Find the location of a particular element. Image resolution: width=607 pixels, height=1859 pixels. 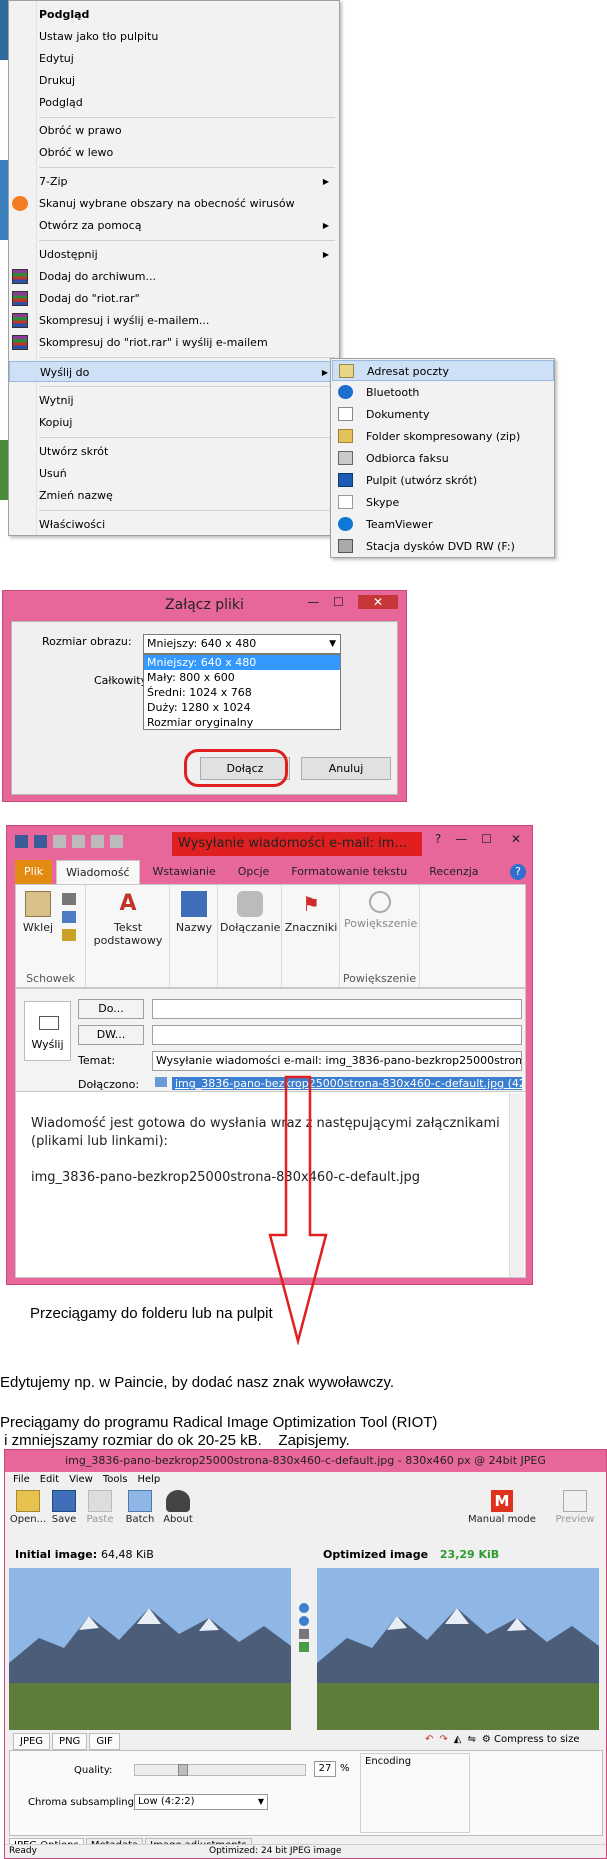

vertical-scrollbar is located at coordinates (516, 1185).